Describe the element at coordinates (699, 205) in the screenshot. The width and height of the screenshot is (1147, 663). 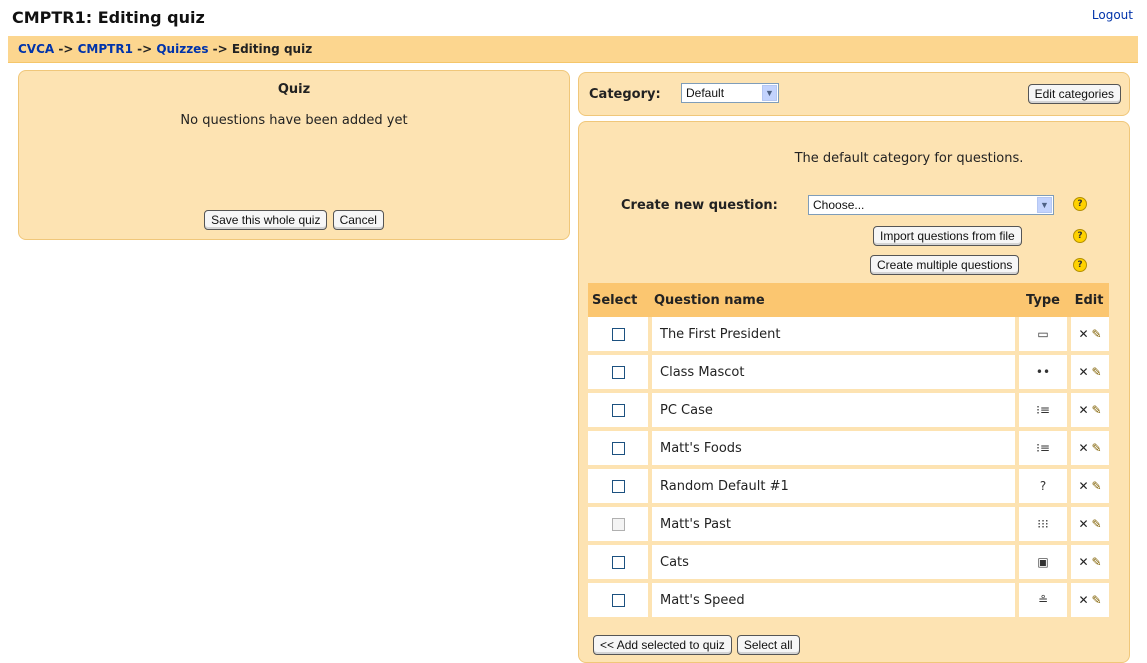
I see `create-question-label: Create new question:` at that location.